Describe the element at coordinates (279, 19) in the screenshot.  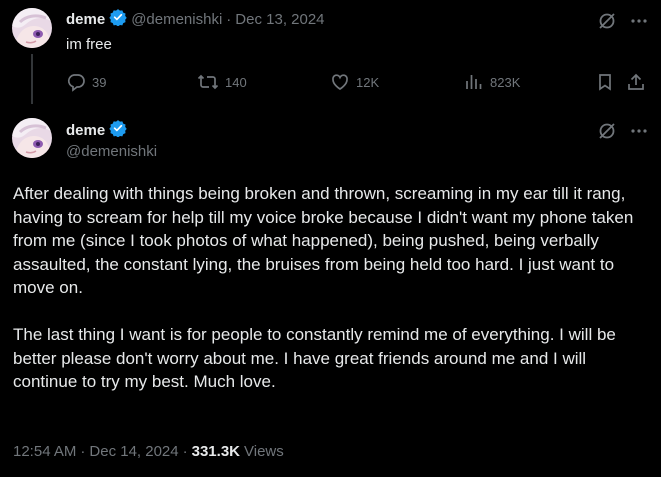
I see `post-date: Dec 13, 2024` at that location.